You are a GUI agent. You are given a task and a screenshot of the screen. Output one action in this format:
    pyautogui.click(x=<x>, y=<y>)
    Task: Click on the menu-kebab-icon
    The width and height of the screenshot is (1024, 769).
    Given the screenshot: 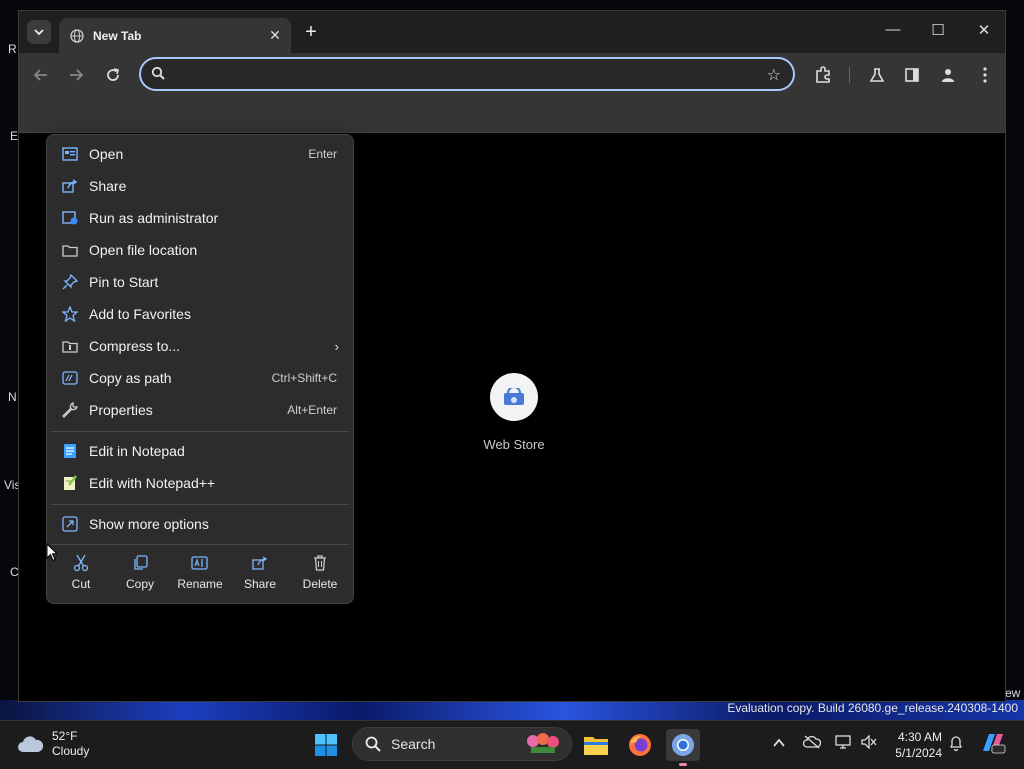 What is the action you would take?
    pyautogui.click(x=985, y=75)
    